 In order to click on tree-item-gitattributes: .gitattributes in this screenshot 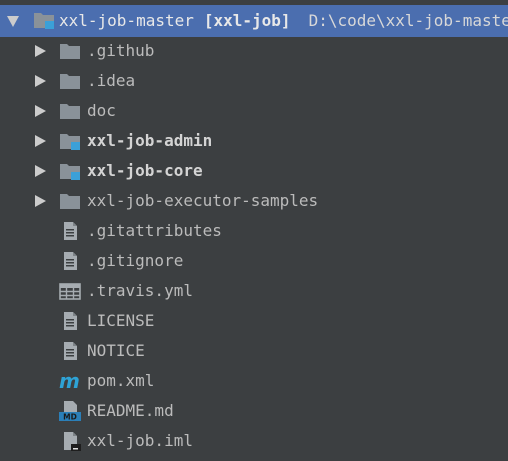, I will do `click(254, 231)`.